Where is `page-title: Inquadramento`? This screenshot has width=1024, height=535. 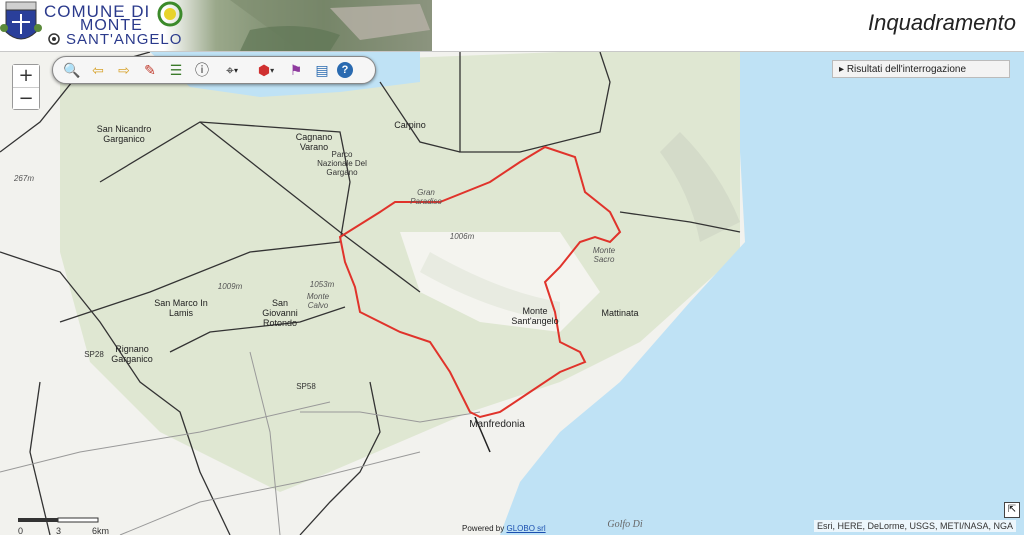
page-title: Inquadramento is located at coordinates (942, 22).